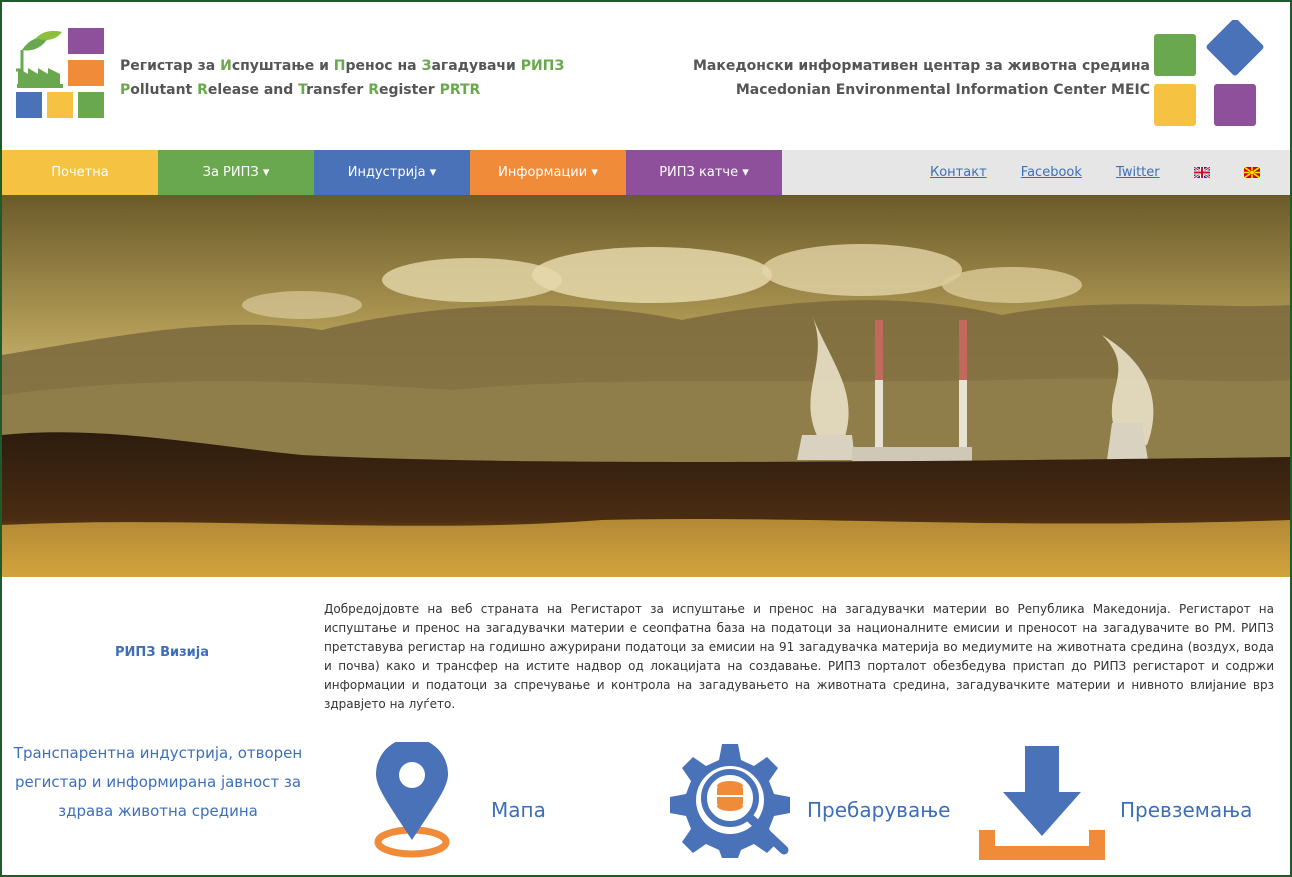 Image resolution: width=1292 pixels, height=877 pixels. I want to click on title-fragment: elease and, so click(253, 90).